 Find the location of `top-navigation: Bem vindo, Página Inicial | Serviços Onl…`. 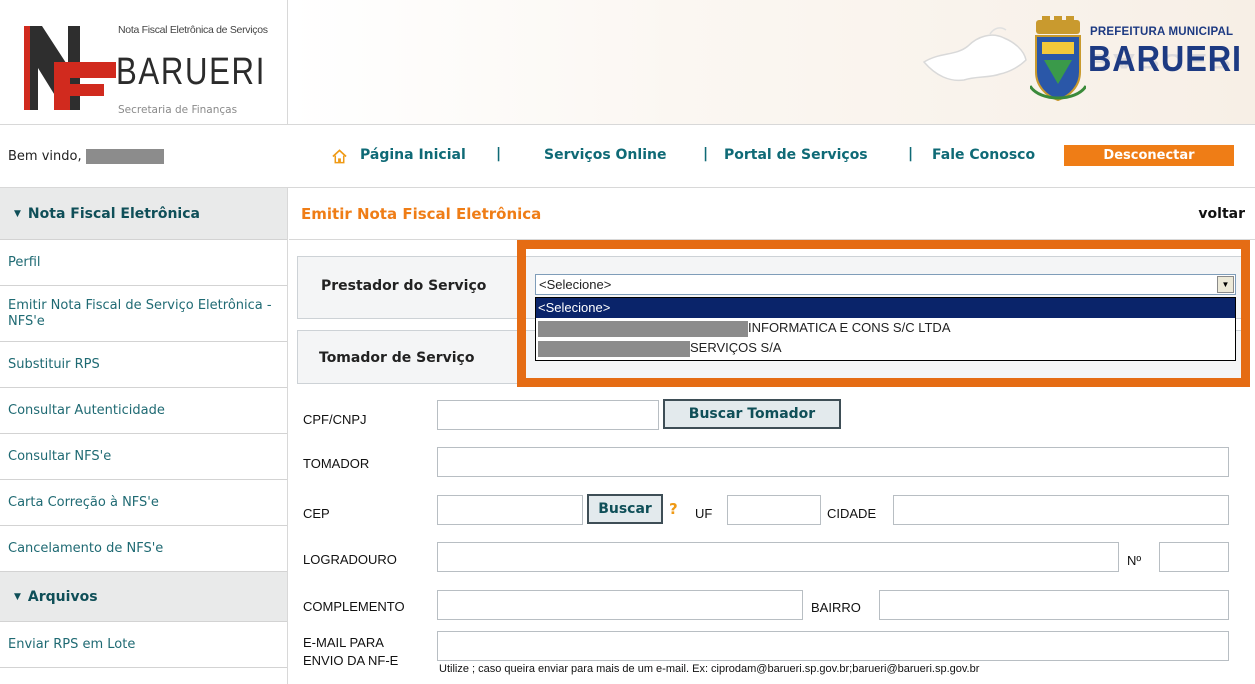

top-navigation: Bem vindo, Página Inicial | Serviços Onl… is located at coordinates (627, 156).